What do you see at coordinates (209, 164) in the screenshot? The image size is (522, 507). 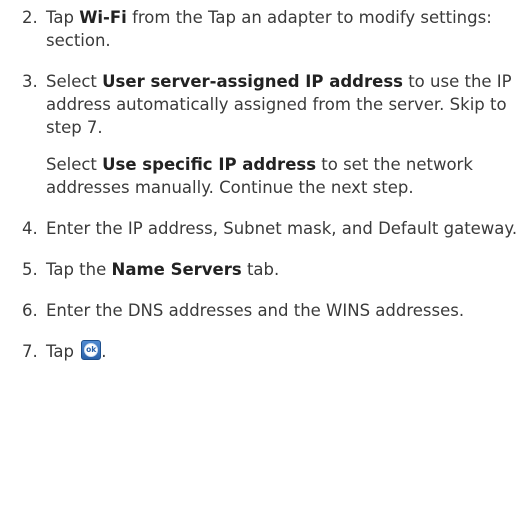 I see `ui-term-specific-ip: Use specific IP address` at bounding box center [209, 164].